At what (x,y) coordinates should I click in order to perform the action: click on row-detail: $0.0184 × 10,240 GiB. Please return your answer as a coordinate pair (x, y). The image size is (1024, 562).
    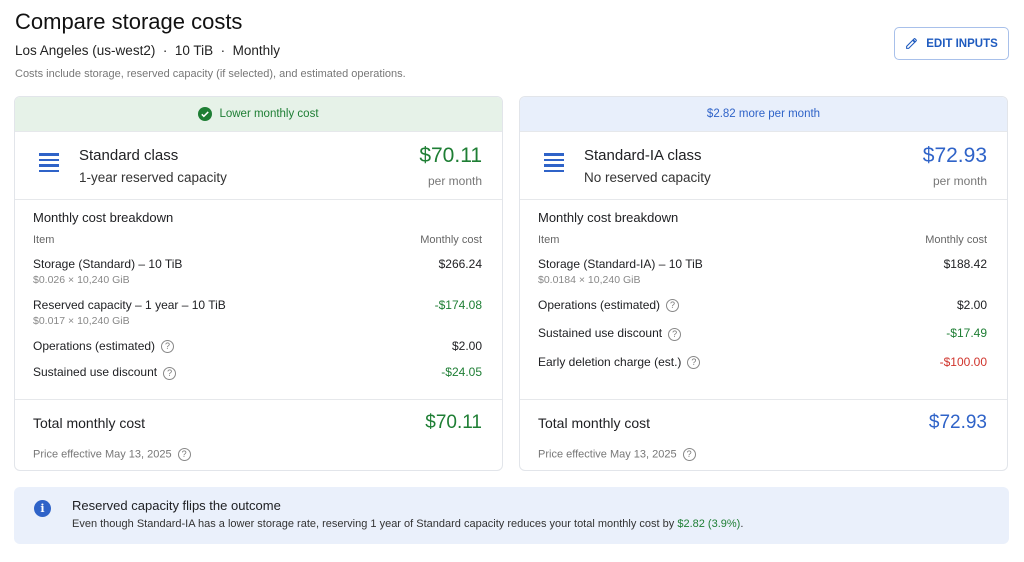
    Looking at the image, I should click on (589, 280).